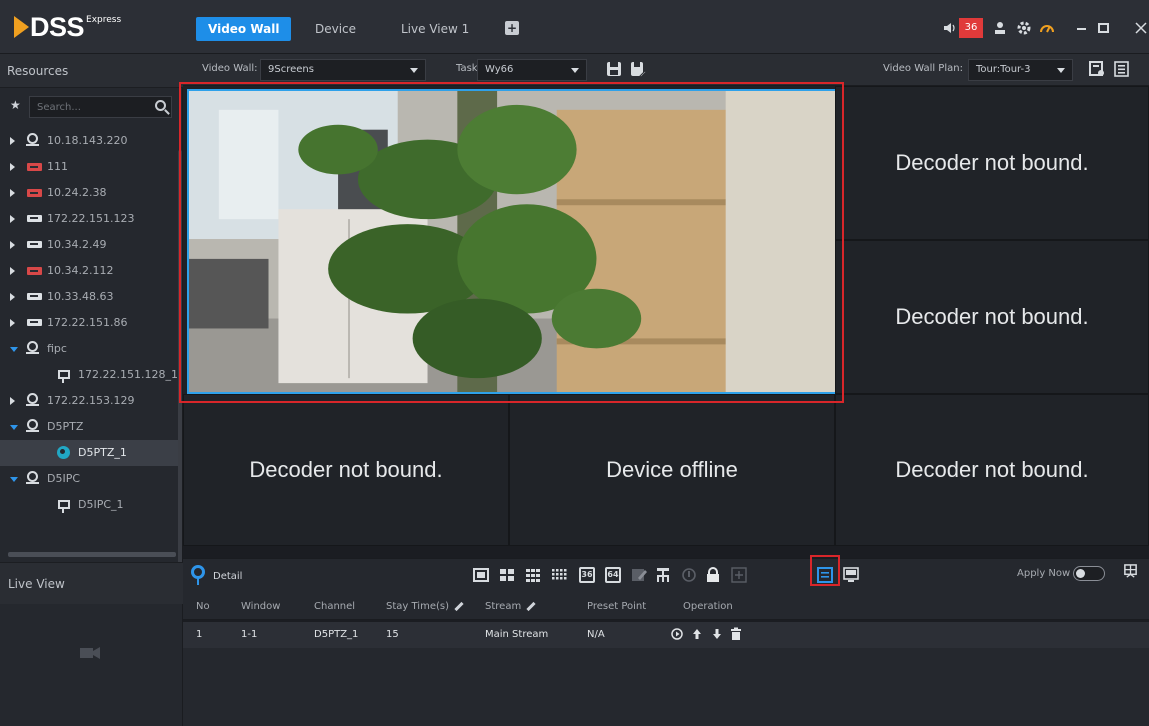 Image resolution: width=1149 pixels, height=726 pixels. What do you see at coordinates (1141, 28) in the screenshot?
I see `close-icon` at bounding box center [1141, 28].